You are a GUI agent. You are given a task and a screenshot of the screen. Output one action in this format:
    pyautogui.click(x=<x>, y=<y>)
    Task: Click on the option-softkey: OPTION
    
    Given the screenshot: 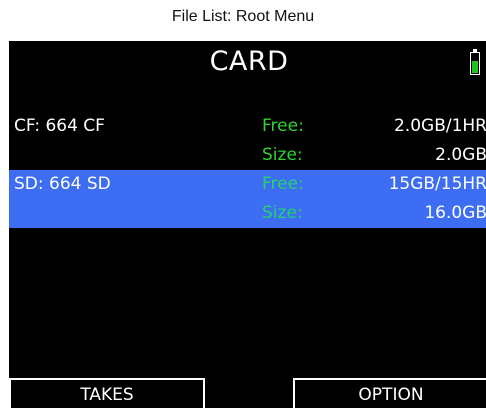 What is the action you would take?
    pyautogui.click(x=389, y=393)
    